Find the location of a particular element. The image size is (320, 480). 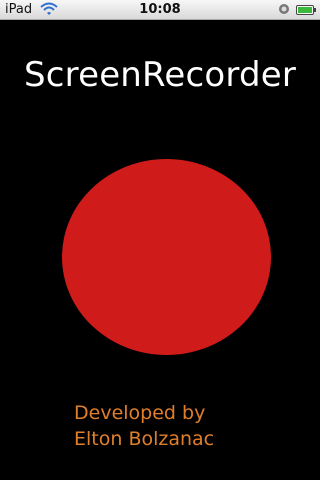

credit-line-1: Developed by is located at coordinates (140, 413).